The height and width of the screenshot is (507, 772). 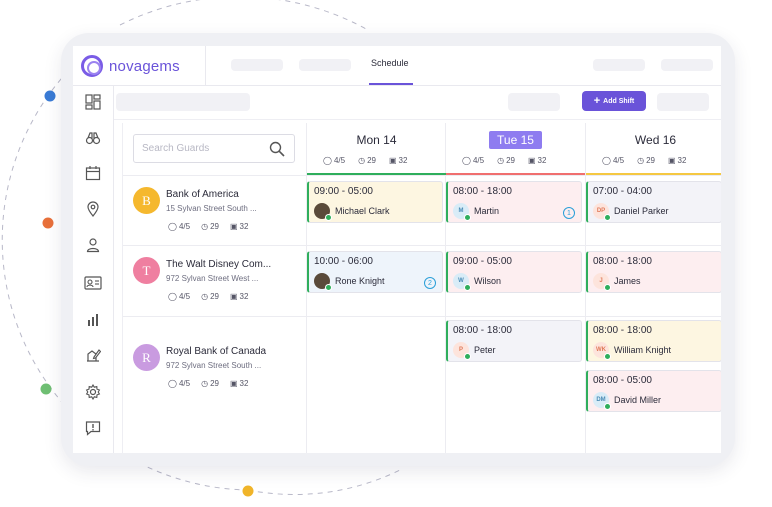 What do you see at coordinates (202, 194) in the screenshot?
I see `site-name: Bank of America` at bounding box center [202, 194].